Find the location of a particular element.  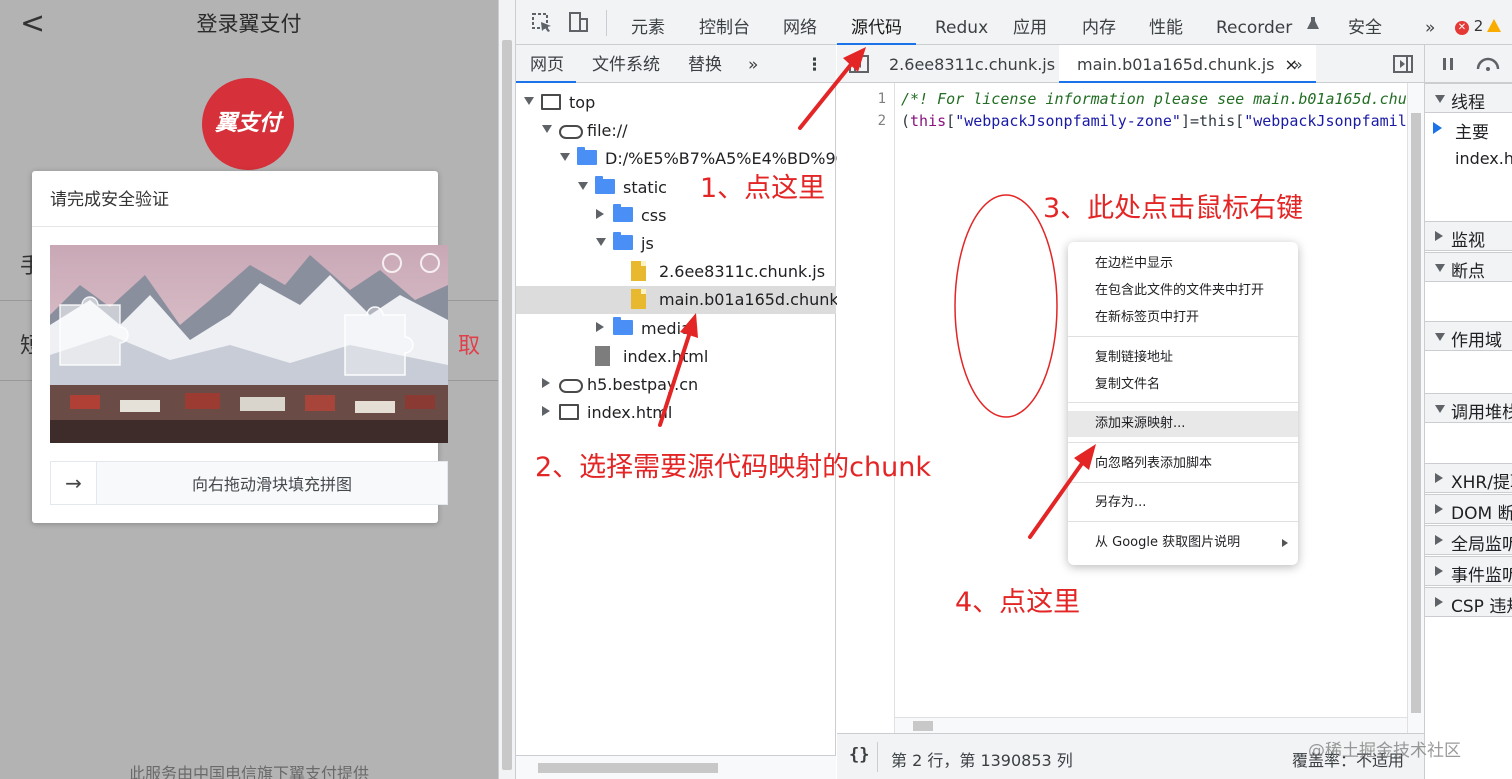

tree-item: h5.bestpay.cn is located at coordinates (676, 385).